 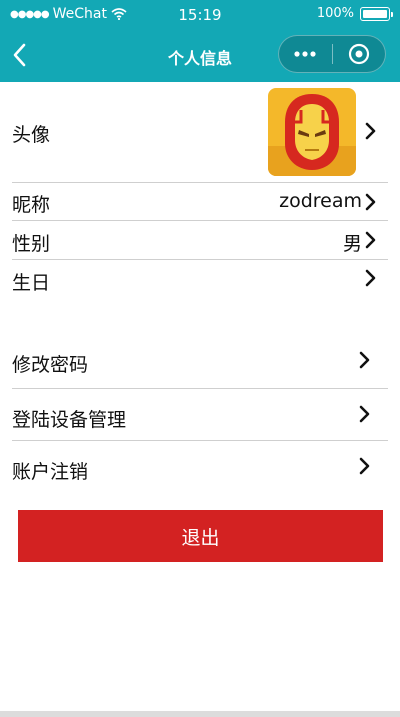 I want to click on device-management-label: 登陆设备管理, so click(x=69, y=420).